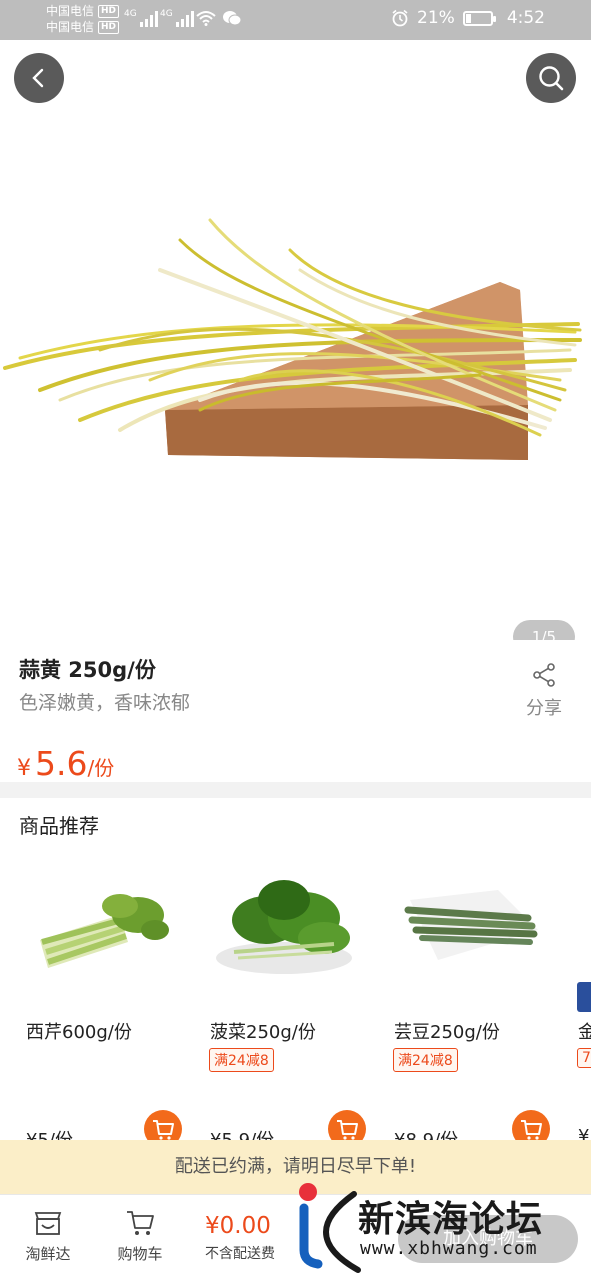 The height and width of the screenshot is (1280, 591). What do you see at coordinates (140, 1254) in the screenshot?
I see `tab-cart-label: 购物车` at bounding box center [140, 1254].